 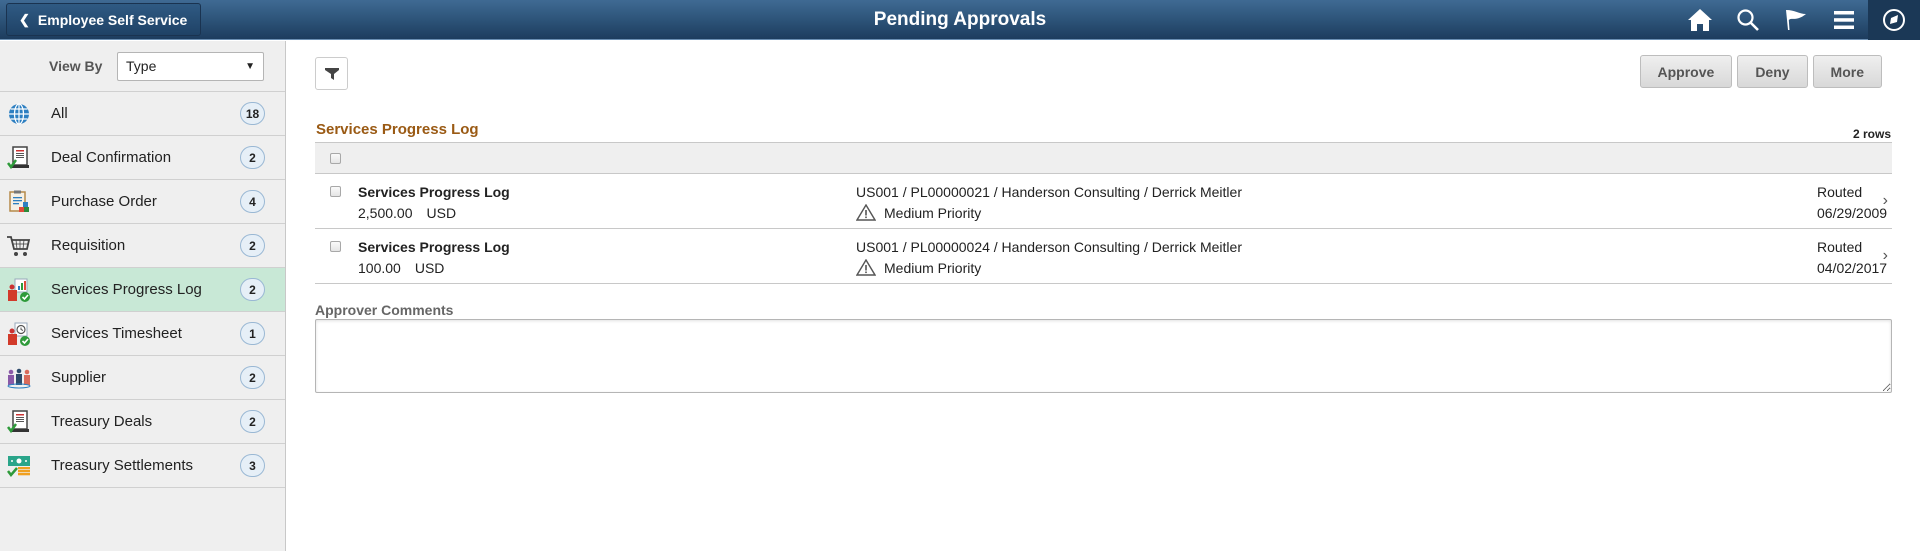 I want to click on search-button, so click(x=1748, y=20).